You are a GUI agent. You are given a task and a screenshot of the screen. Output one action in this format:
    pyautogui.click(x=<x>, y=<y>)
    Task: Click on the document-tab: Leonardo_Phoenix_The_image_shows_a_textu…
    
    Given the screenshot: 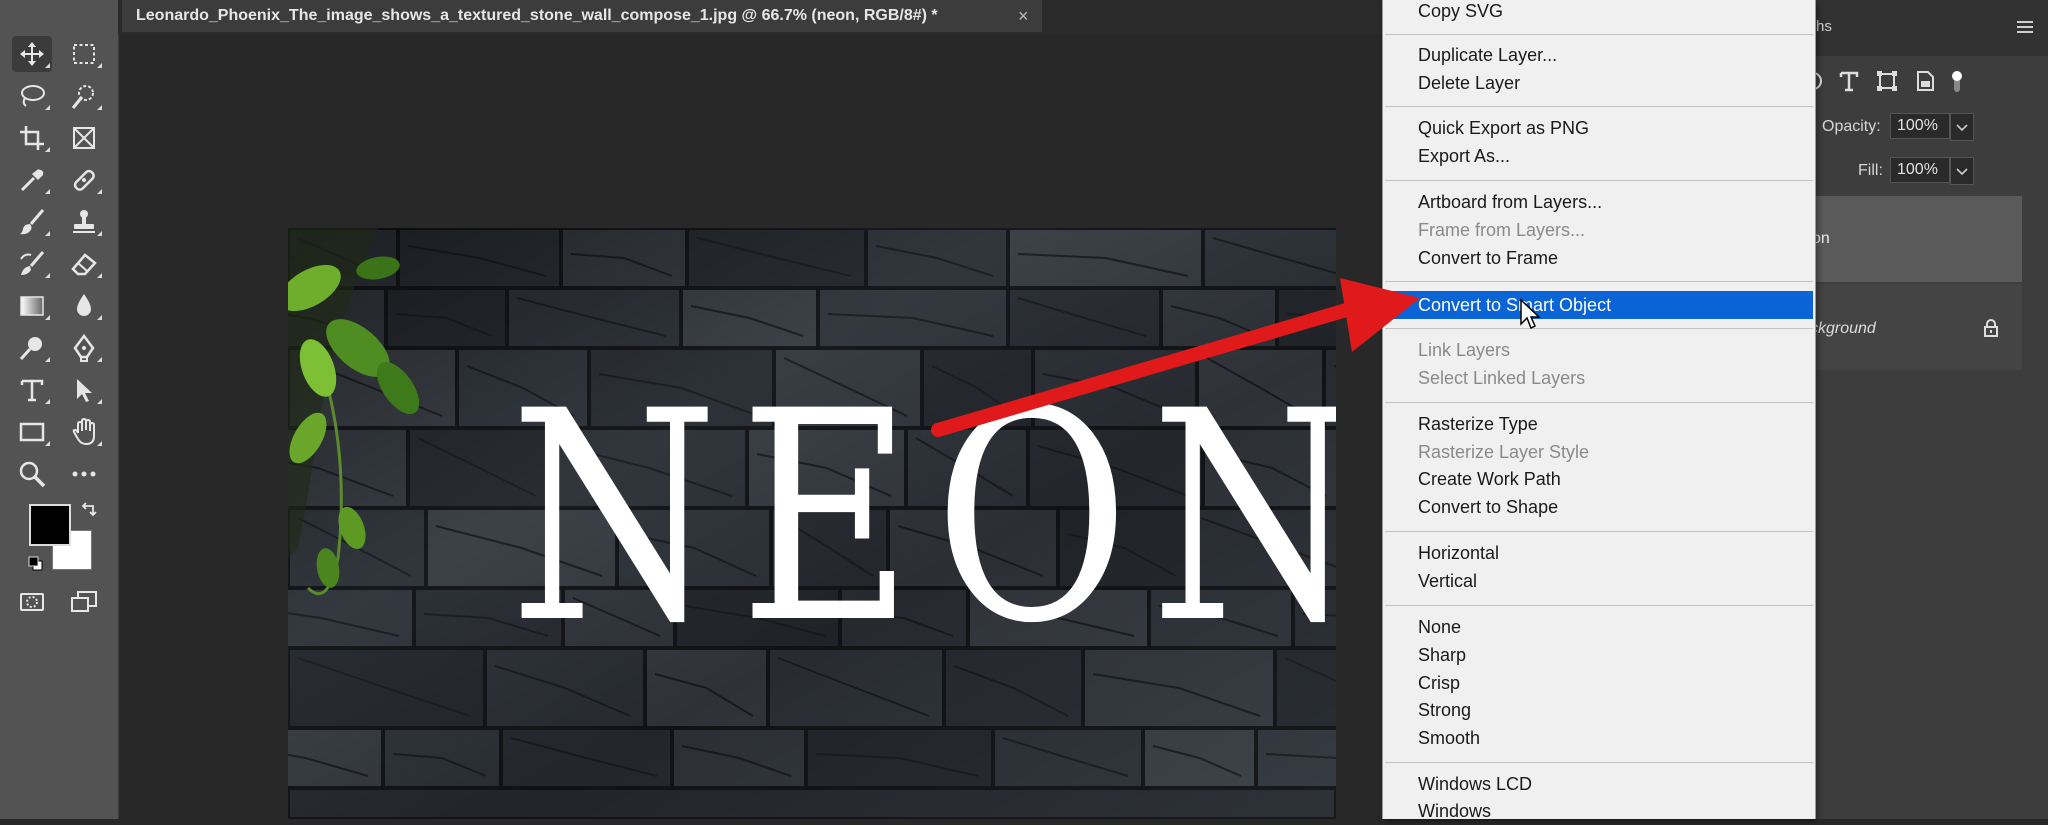 What is the action you would take?
    pyautogui.click(x=582, y=16)
    